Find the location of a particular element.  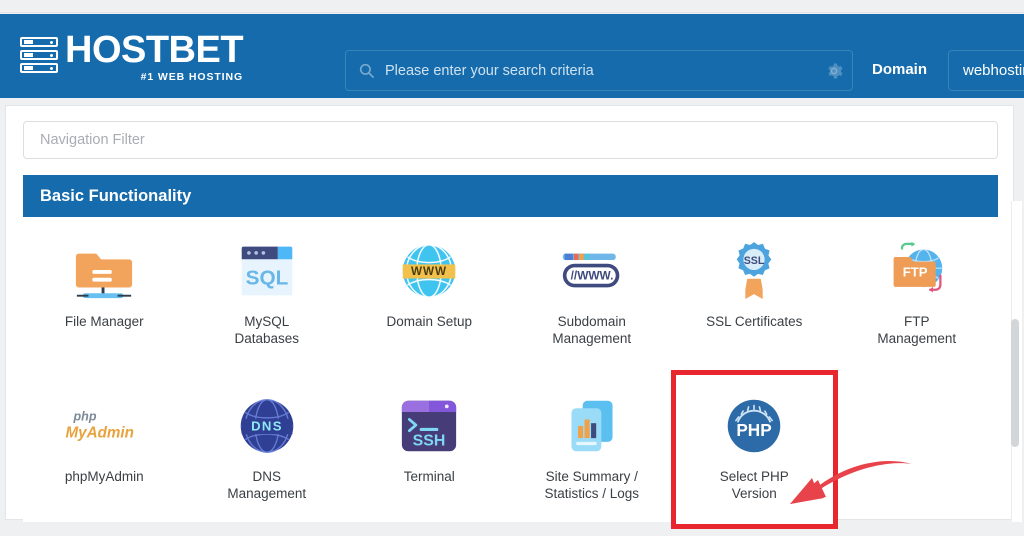

svg-text: WWW is located at coordinates (429, 271).